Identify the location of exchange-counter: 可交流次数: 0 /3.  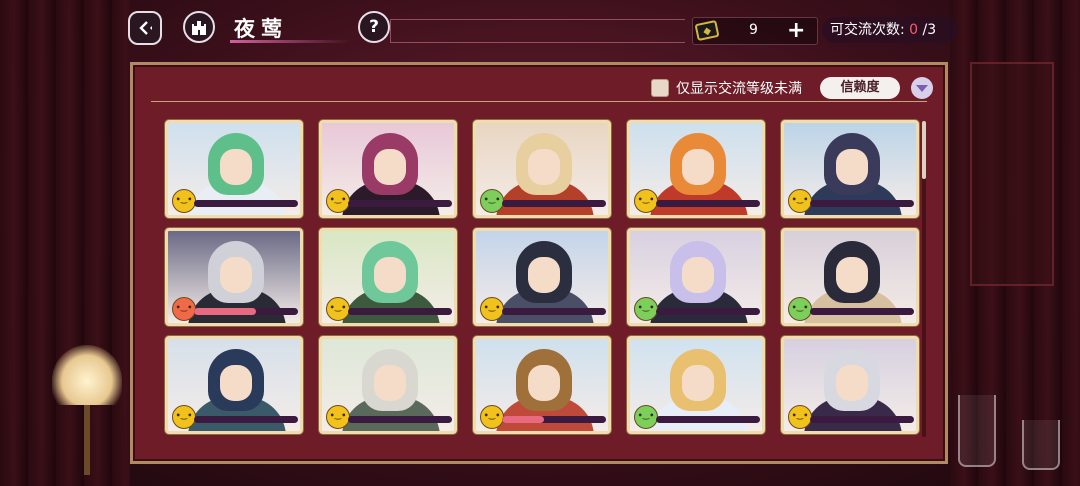
(883, 29).